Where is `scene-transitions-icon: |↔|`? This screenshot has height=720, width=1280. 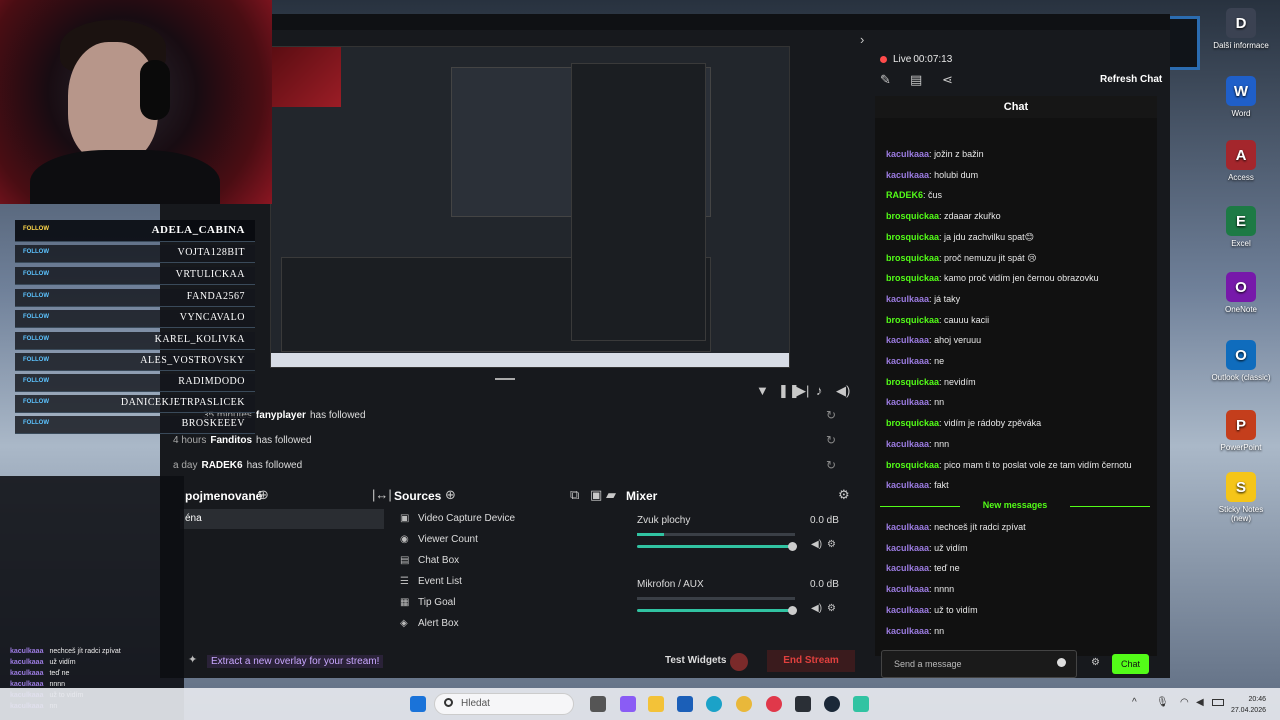
scene-transitions-icon: |↔| is located at coordinates (382, 494).